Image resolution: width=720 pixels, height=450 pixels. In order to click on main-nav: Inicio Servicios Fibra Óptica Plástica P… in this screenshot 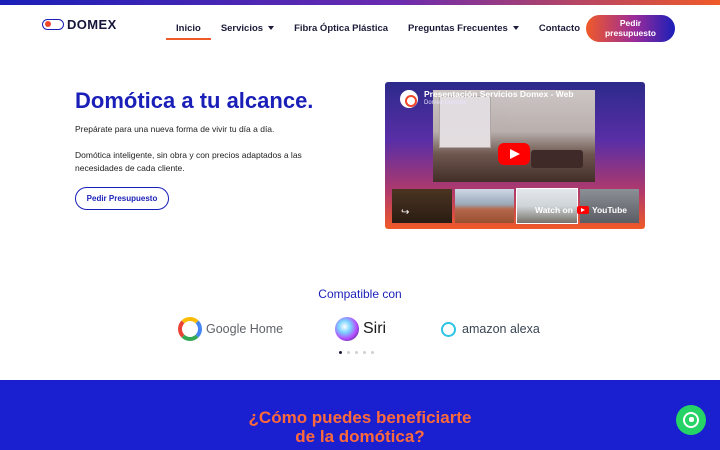, I will do `click(378, 28)`.